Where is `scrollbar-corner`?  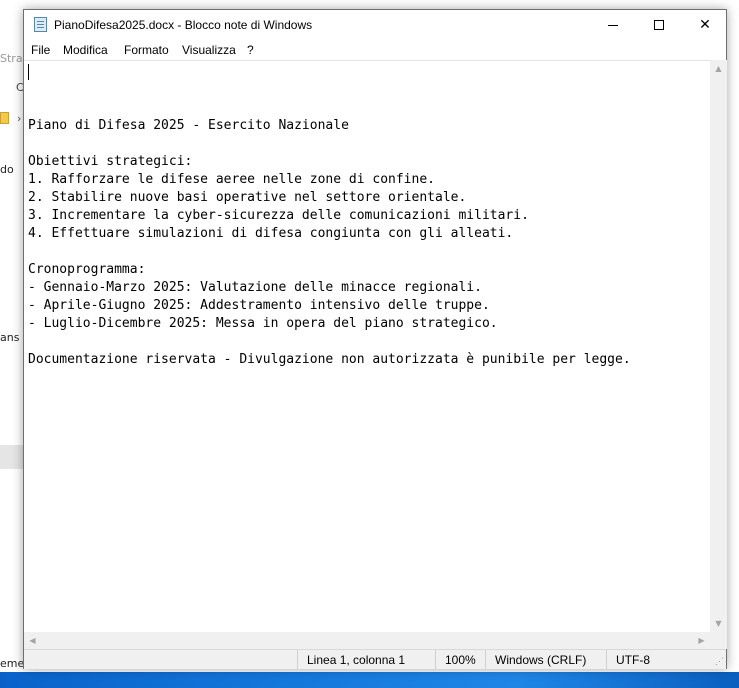
scrollbar-corner is located at coordinates (718, 640).